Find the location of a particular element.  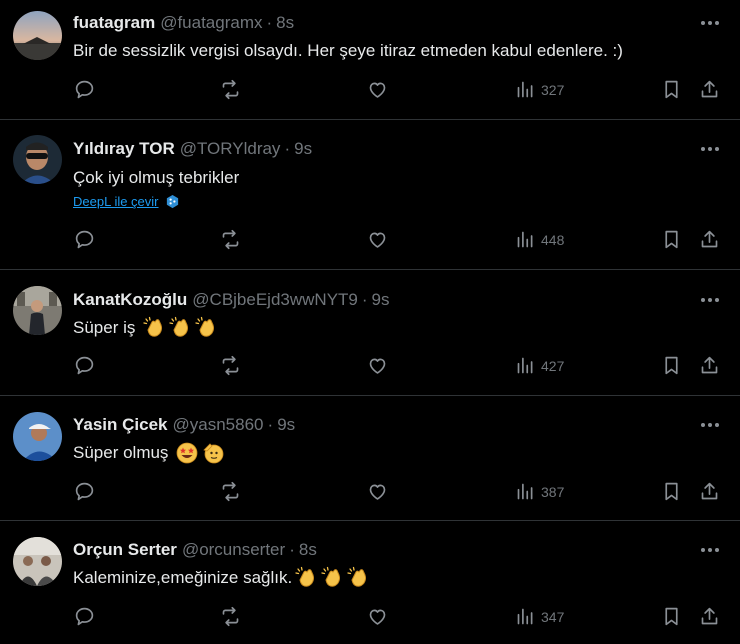

author-handle: @yasn5860 is located at coordinates (218, 425).